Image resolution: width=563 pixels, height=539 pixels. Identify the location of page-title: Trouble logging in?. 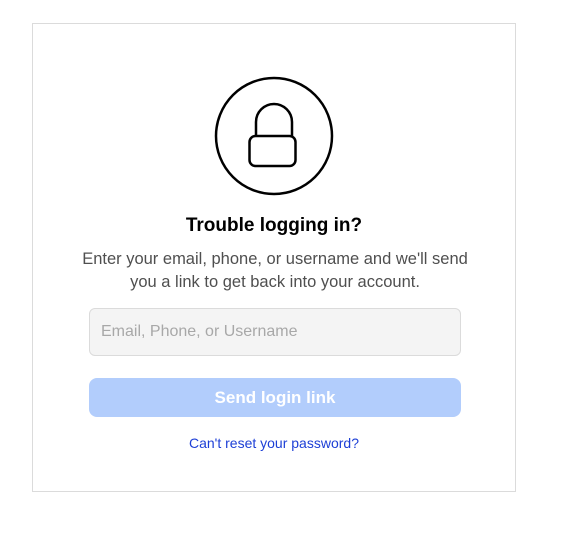
(274, 225).